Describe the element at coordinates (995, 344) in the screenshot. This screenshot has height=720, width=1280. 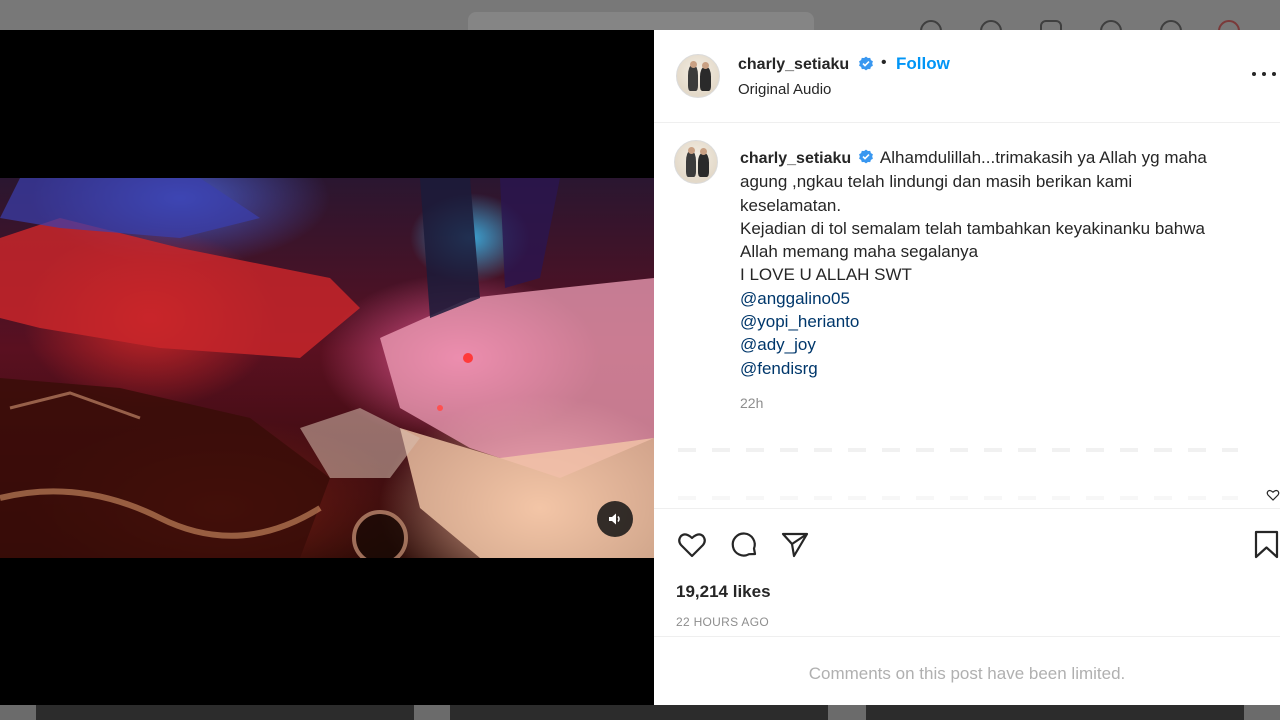
I see `mention-link: @ady_joy` at that location.